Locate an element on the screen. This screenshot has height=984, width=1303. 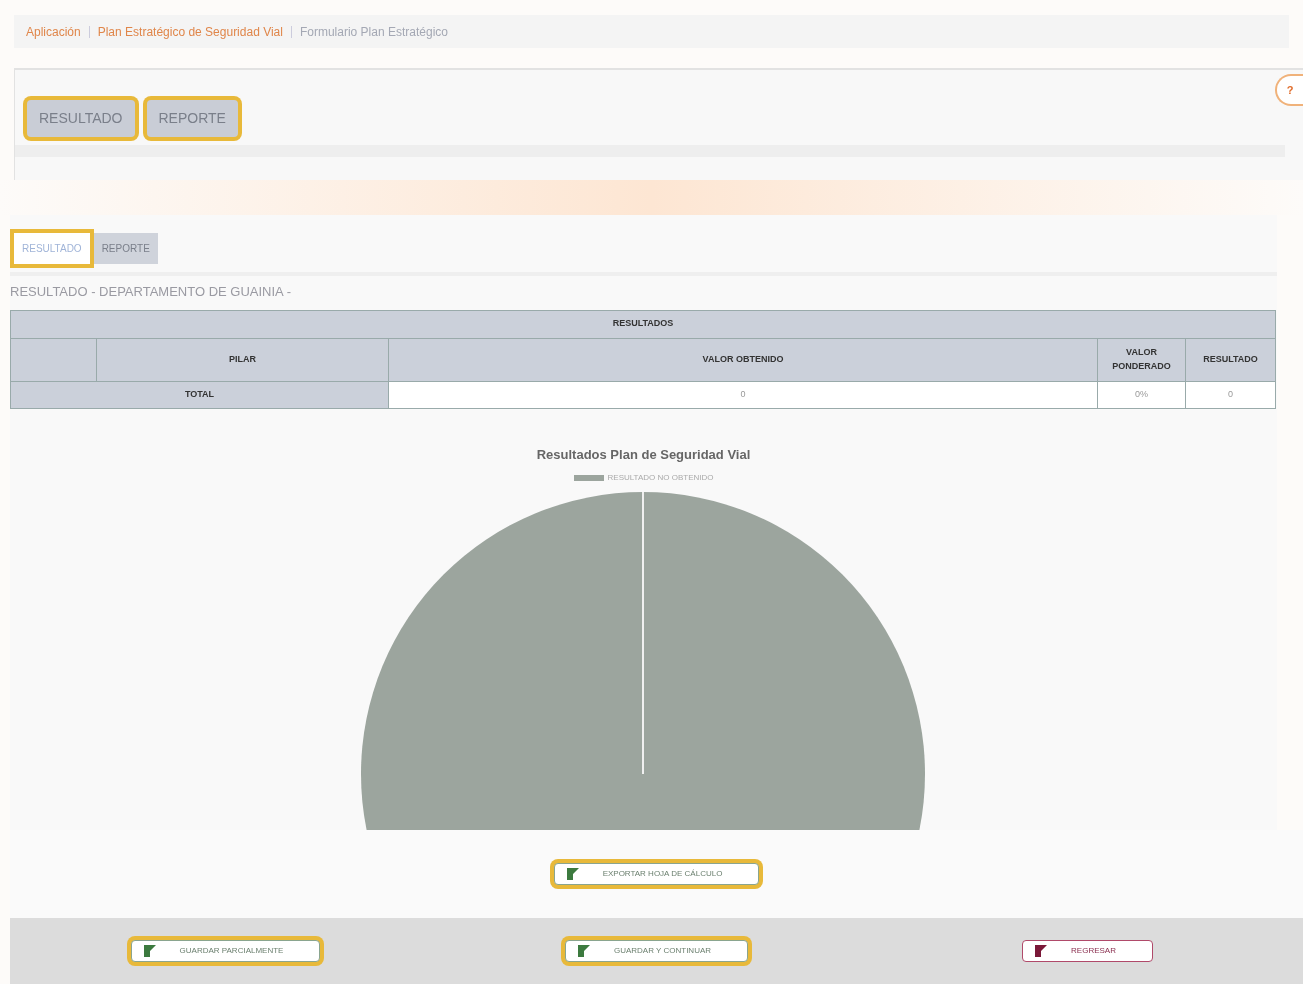
legend-label: RESULTADO NO OBTENIDO is located at coordinates (660, 478).